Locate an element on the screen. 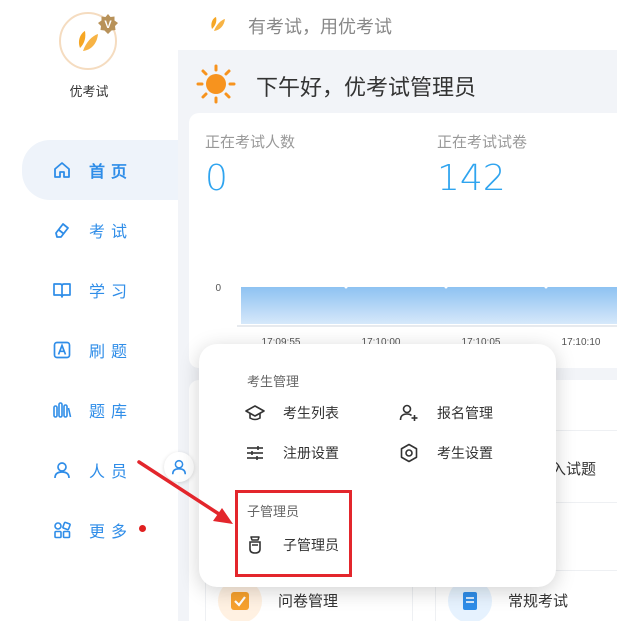  document-icon is located at coordinates (470, 601).